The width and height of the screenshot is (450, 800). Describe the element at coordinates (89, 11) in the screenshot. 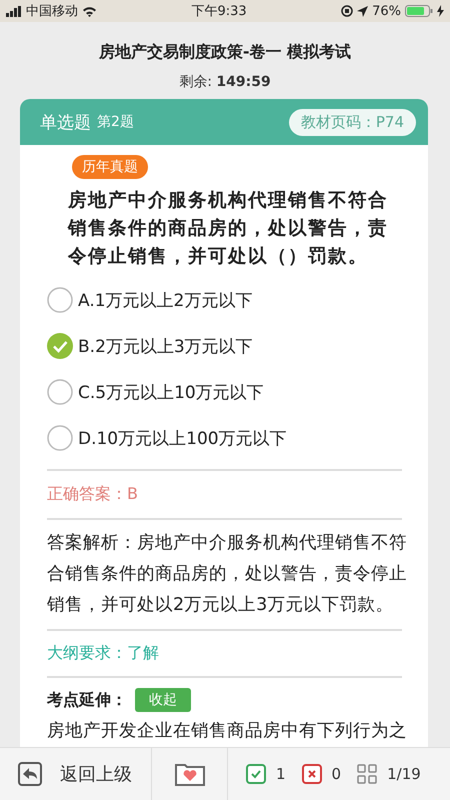

I see `wifi-icon` at that location.